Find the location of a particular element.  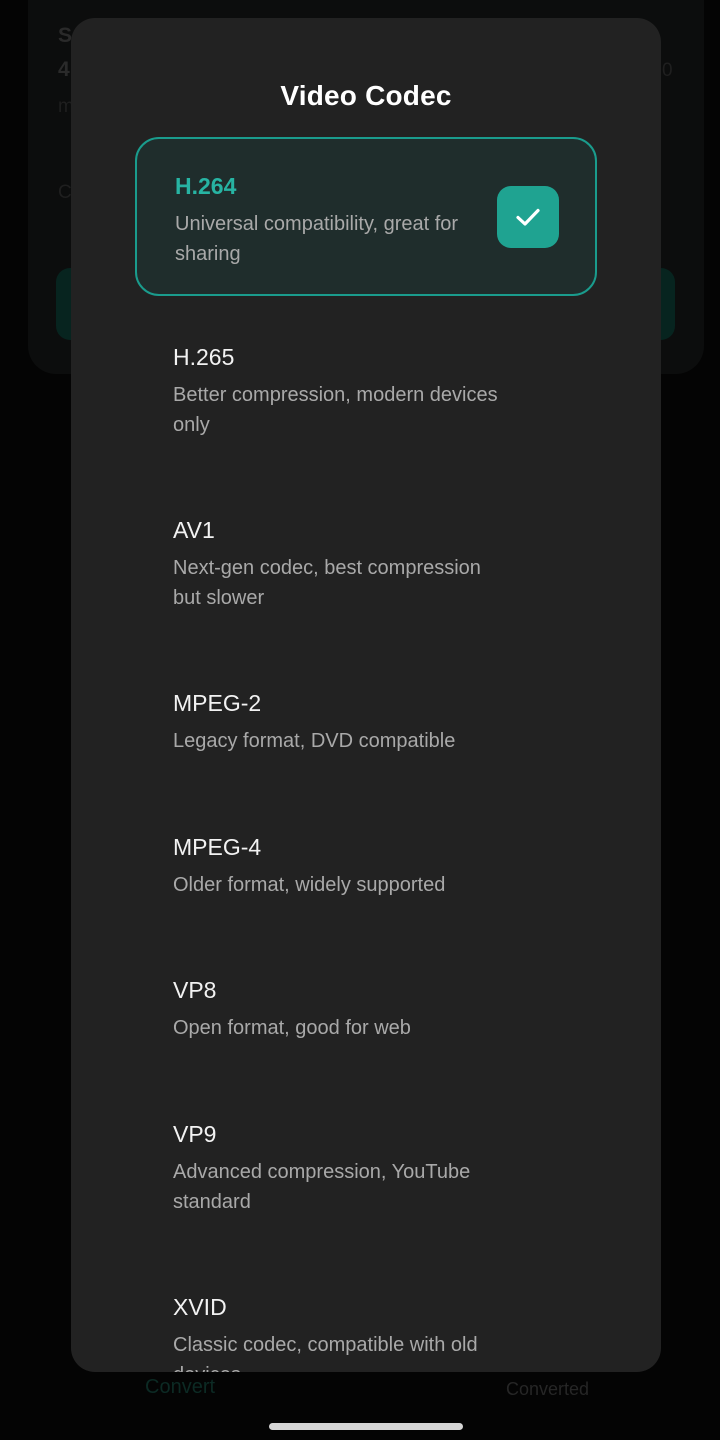

codec-option-name: MPEG-4 is located at coordinates (217, 847).